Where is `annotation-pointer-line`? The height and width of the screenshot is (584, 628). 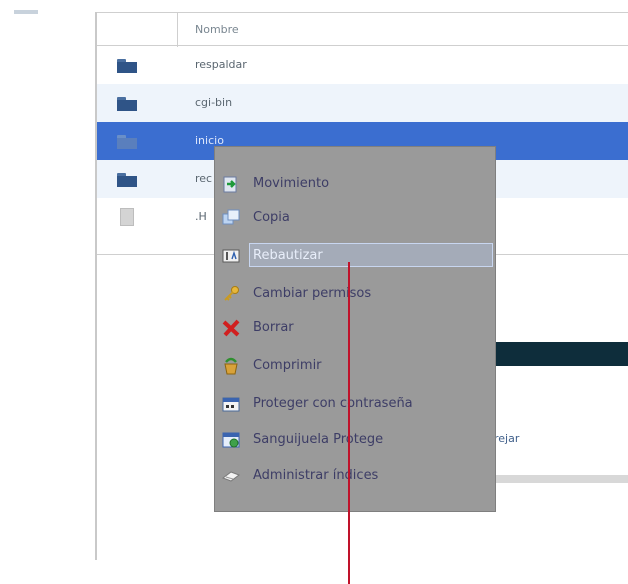
annotation-pointer-line is located at coordinates (349, 423).